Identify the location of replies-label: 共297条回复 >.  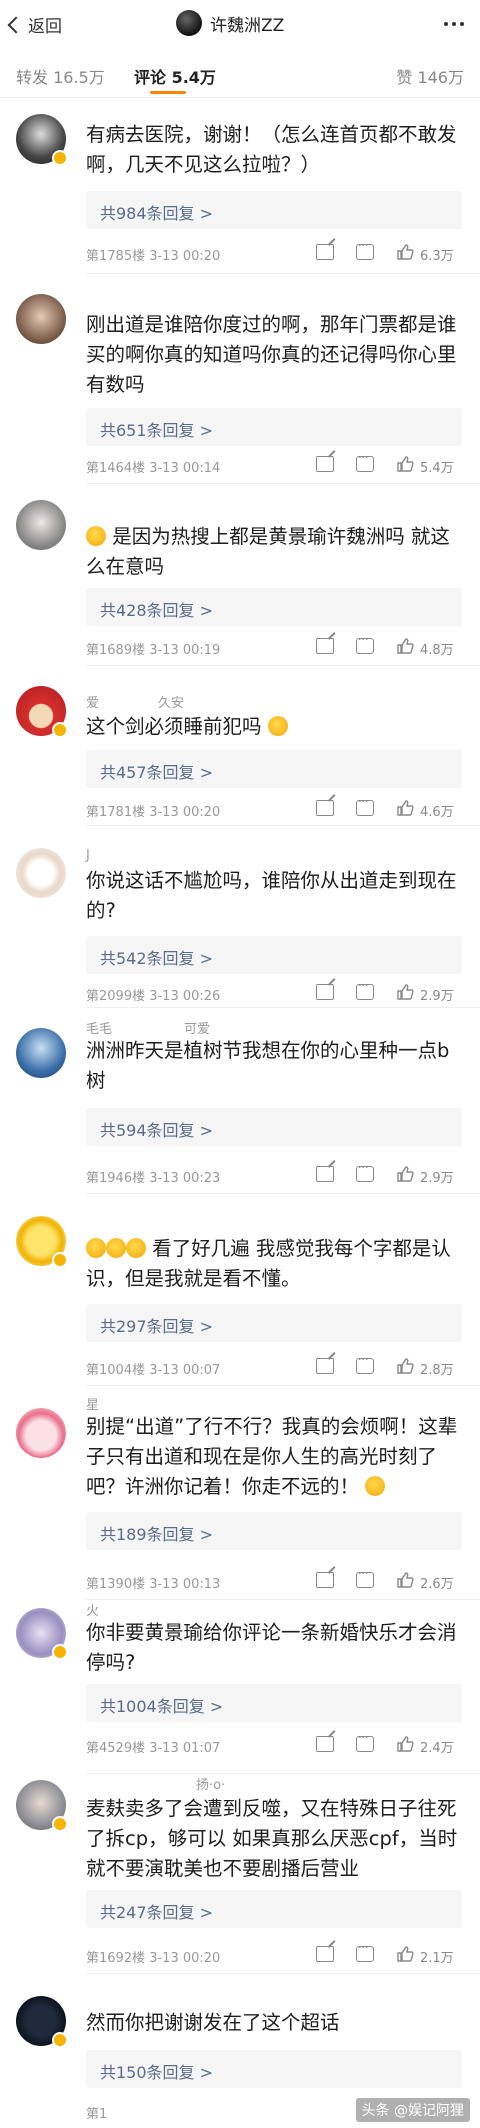
(157, 1326).